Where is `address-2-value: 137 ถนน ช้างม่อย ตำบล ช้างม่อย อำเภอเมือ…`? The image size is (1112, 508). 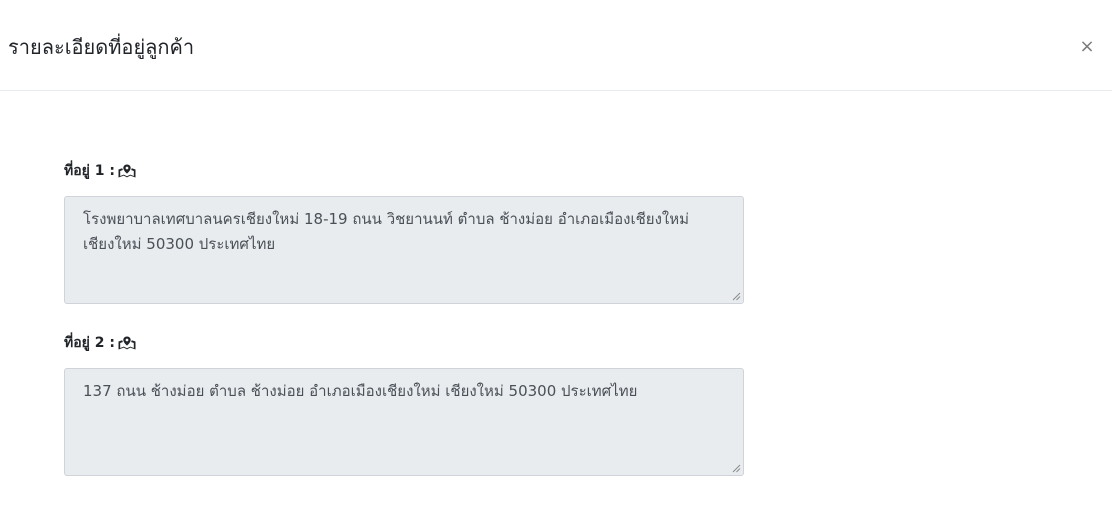 address-2-value: 137 ถนน ช้างม่อย ตำบล ช้างม่อย อำเภอเมือ… is located at coordinates (360, 391).